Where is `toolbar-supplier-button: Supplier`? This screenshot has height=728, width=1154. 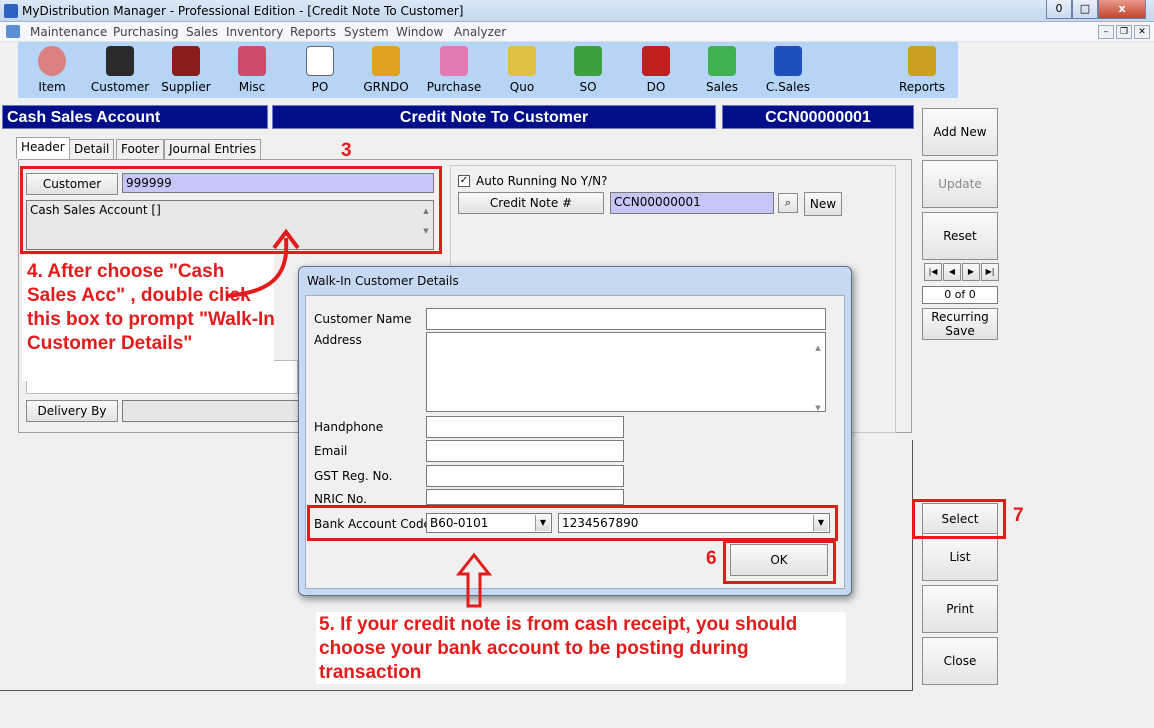 toolbar-supplier-button: Supplier is located at coordinates (186, 70).